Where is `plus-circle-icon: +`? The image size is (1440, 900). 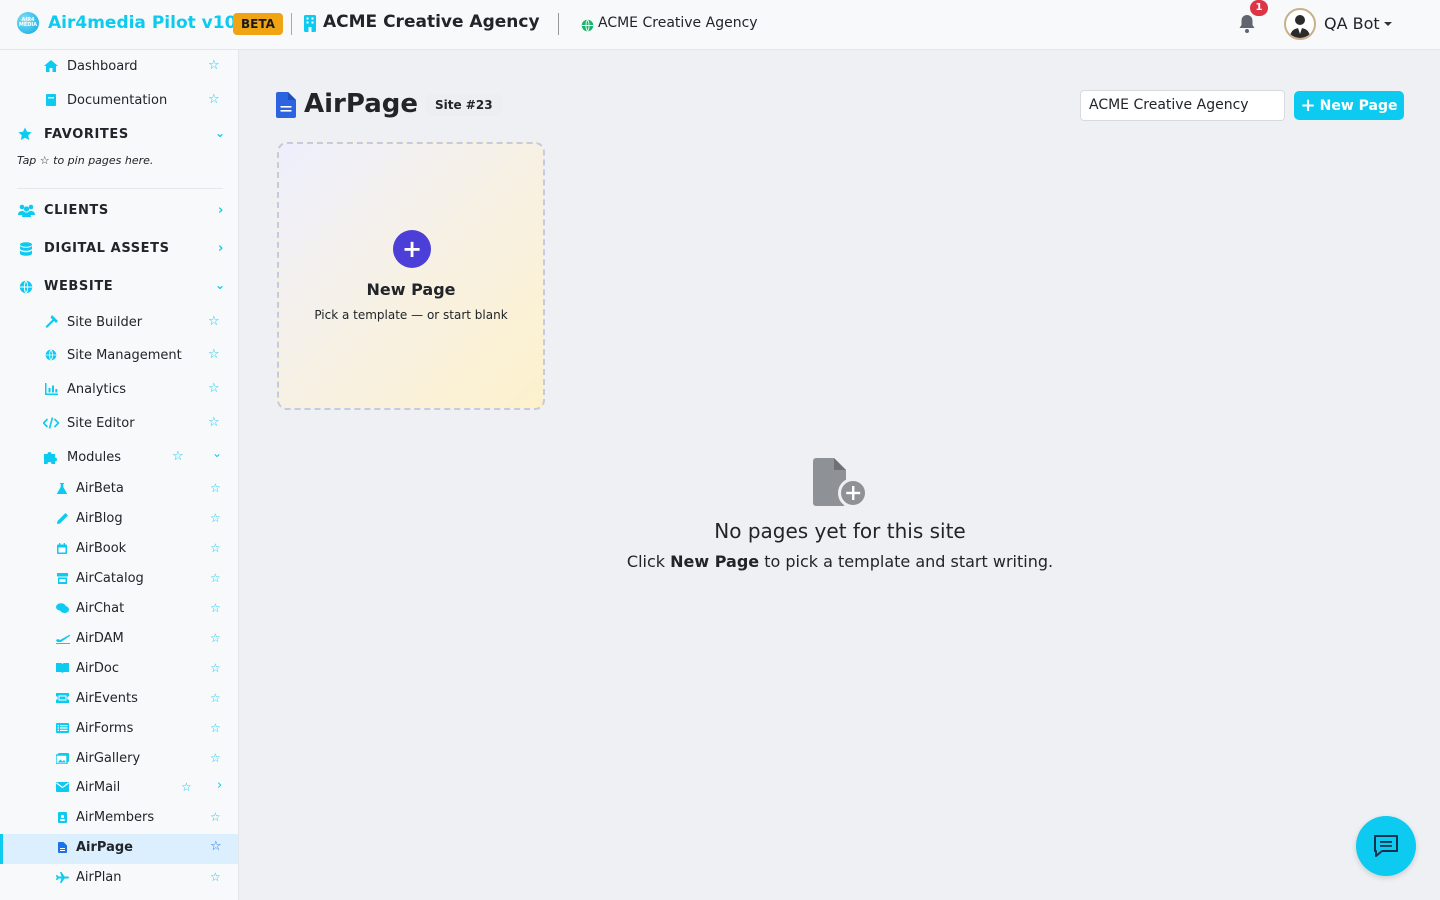 plus-circle-icon: + is located at coordinates (412, 249).